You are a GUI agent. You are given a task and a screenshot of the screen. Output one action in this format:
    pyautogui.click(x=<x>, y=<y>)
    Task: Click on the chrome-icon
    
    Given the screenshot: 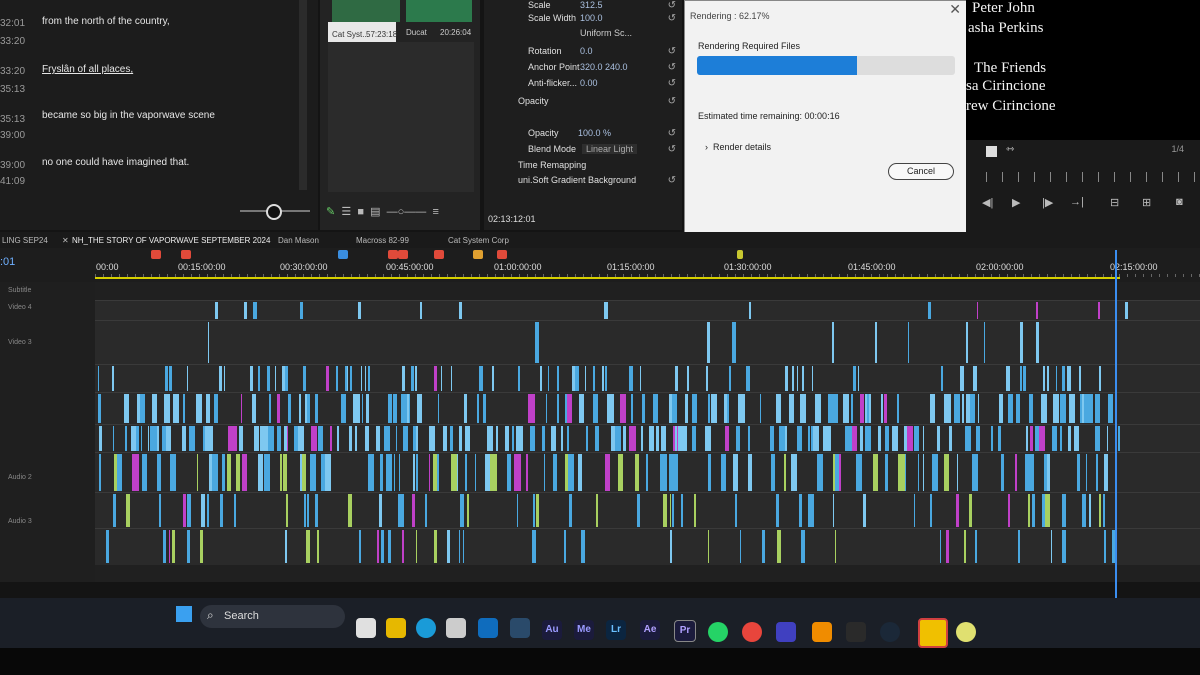 What is the action you would take?
    pyautogui.click(x=752, y=632)
    